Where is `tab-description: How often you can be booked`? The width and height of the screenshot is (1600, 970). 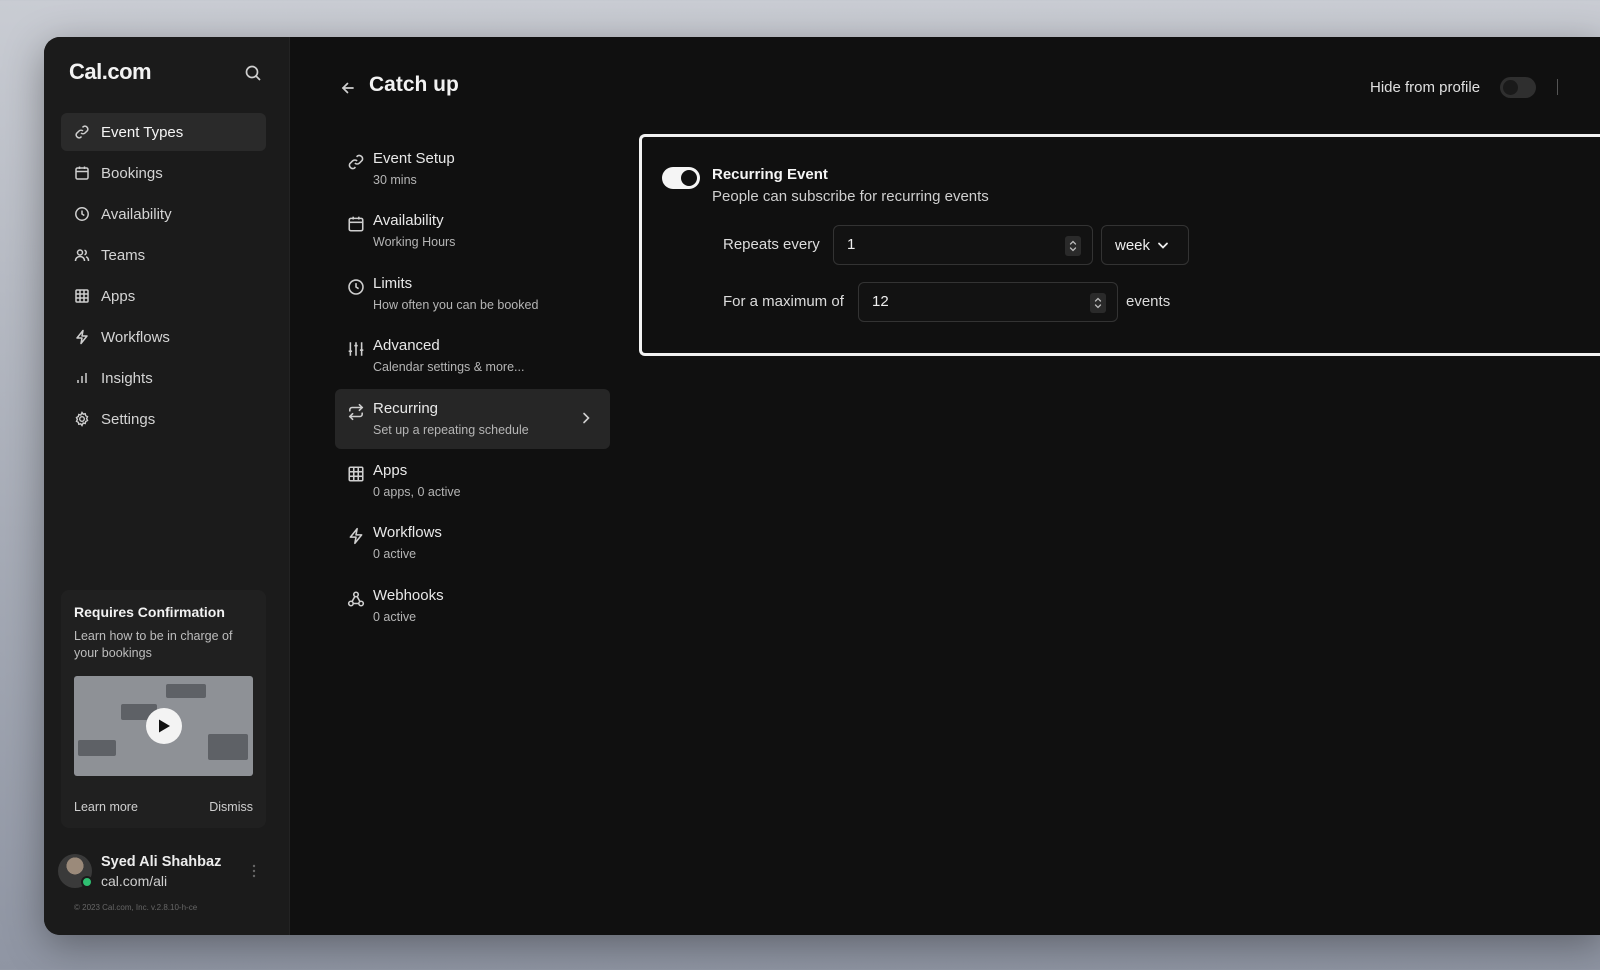
tab-description: How often you can be booked is located at coordinates (456, 304).